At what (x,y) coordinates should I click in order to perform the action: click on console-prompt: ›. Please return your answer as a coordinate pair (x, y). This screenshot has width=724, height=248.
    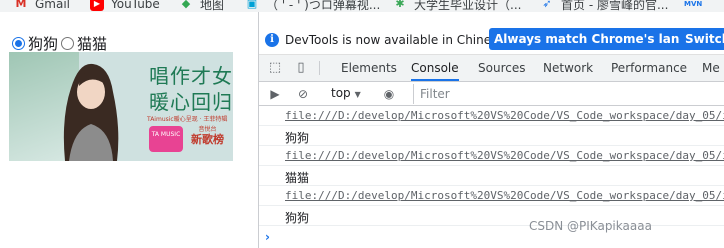
    Looking at the image, I should click on (267, 237).